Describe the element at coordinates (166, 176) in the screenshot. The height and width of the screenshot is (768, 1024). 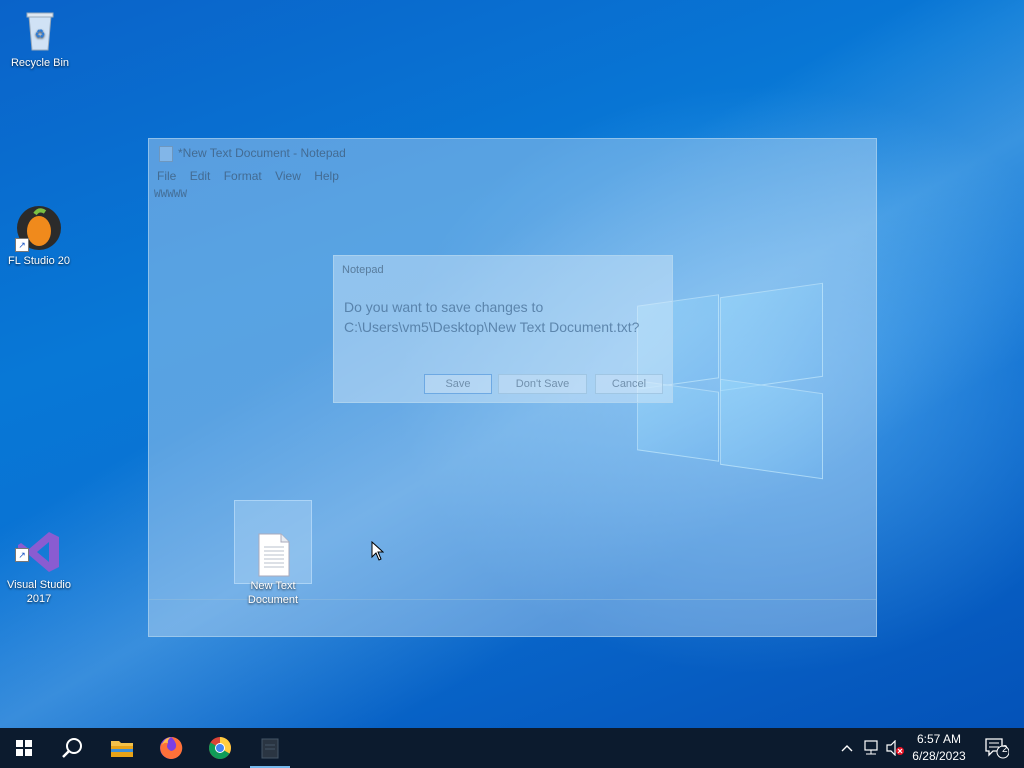
I see `menu-file: File` at that location.